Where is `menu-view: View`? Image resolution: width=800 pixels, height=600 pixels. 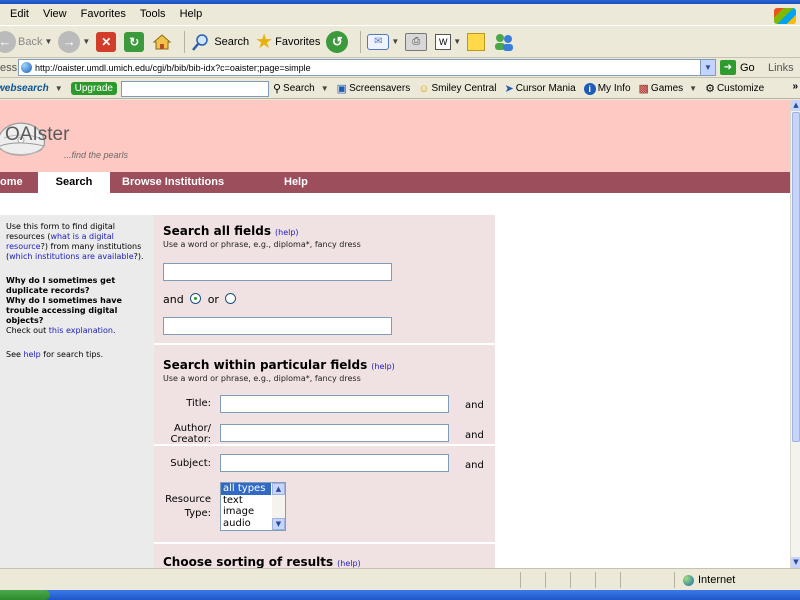 menu-view: View is located at coordinates (55, 14).